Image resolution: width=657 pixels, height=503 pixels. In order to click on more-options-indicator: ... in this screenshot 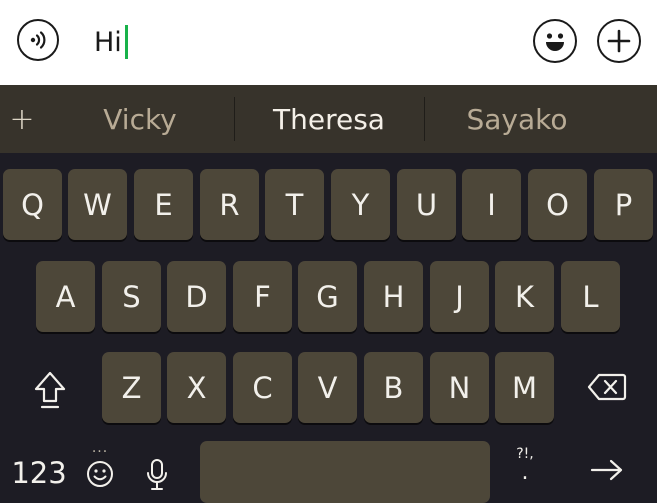, I will do `click(100, 448)`.